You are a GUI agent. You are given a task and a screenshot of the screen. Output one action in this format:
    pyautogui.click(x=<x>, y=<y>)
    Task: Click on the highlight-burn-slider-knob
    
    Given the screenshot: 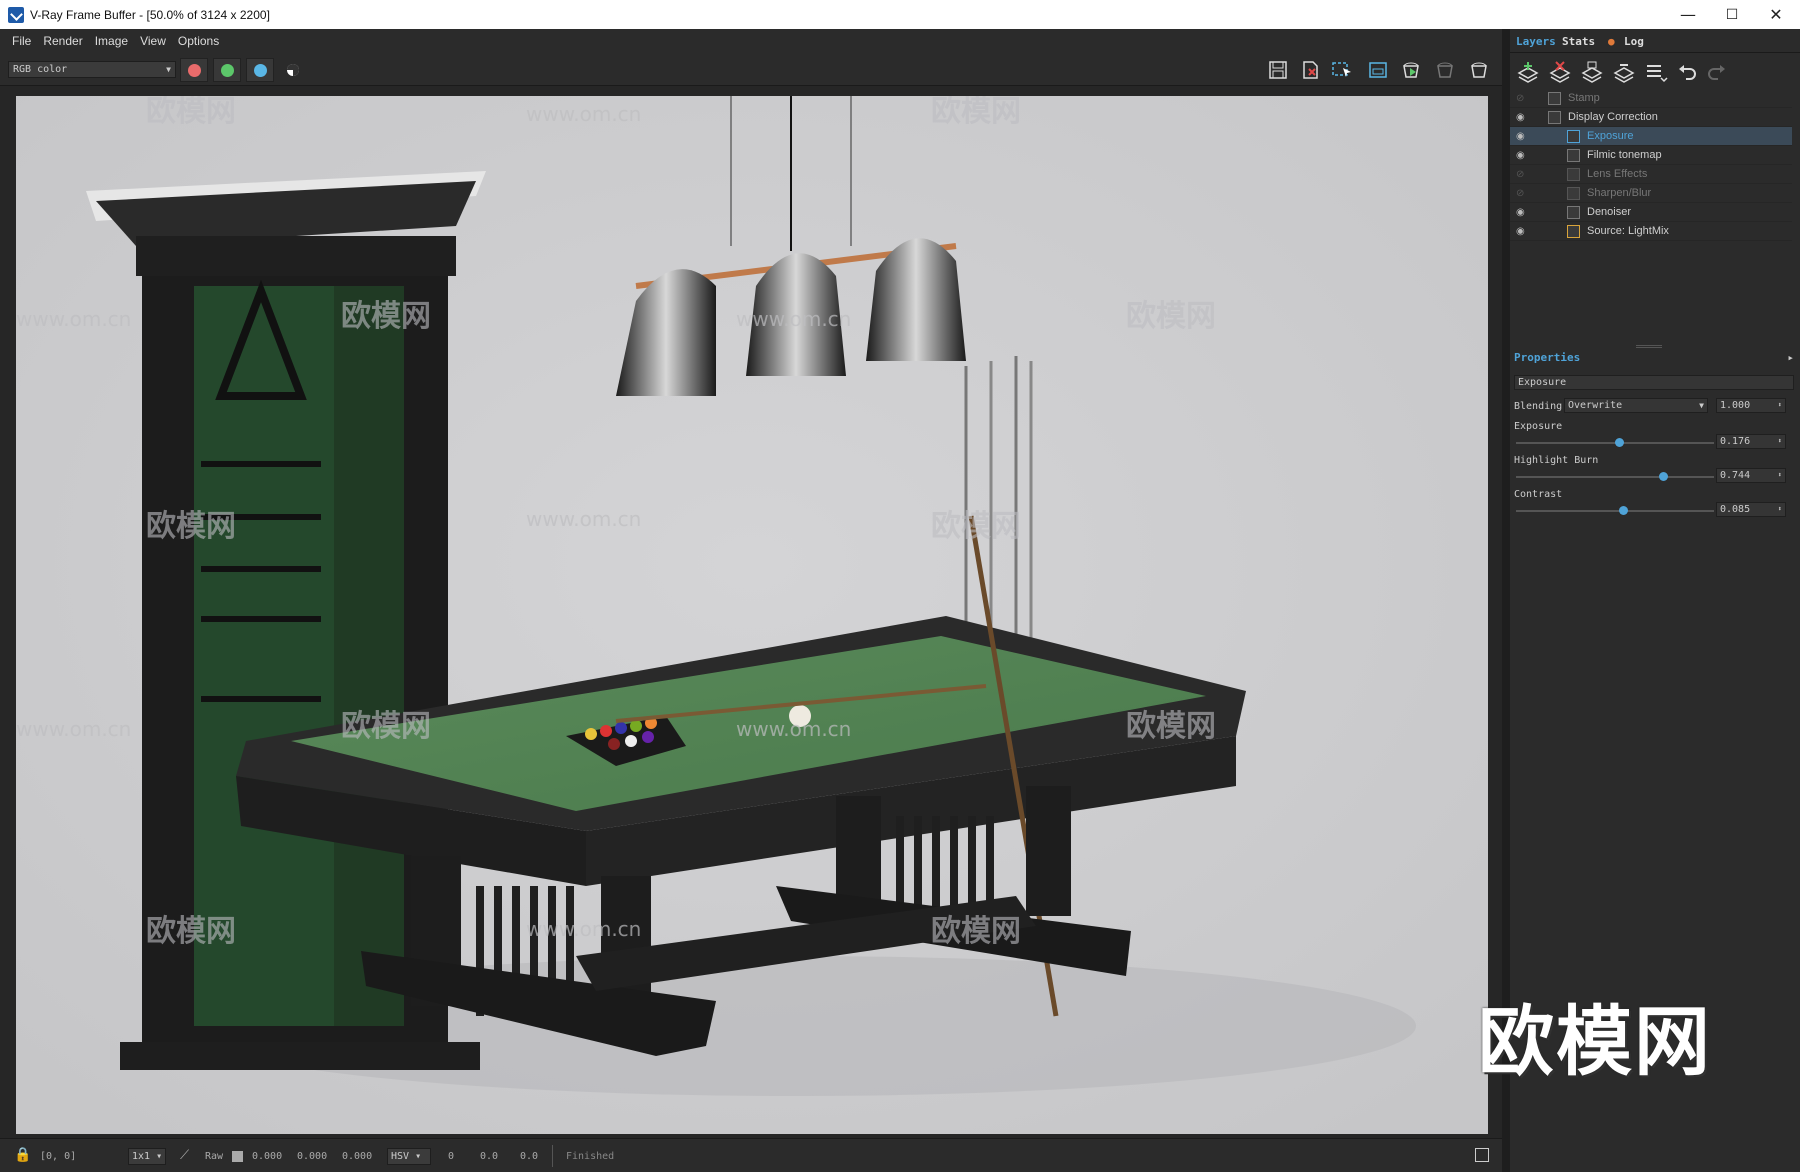 What is the action you would take?
    pyautogui.click(x=1663, y=476)
    